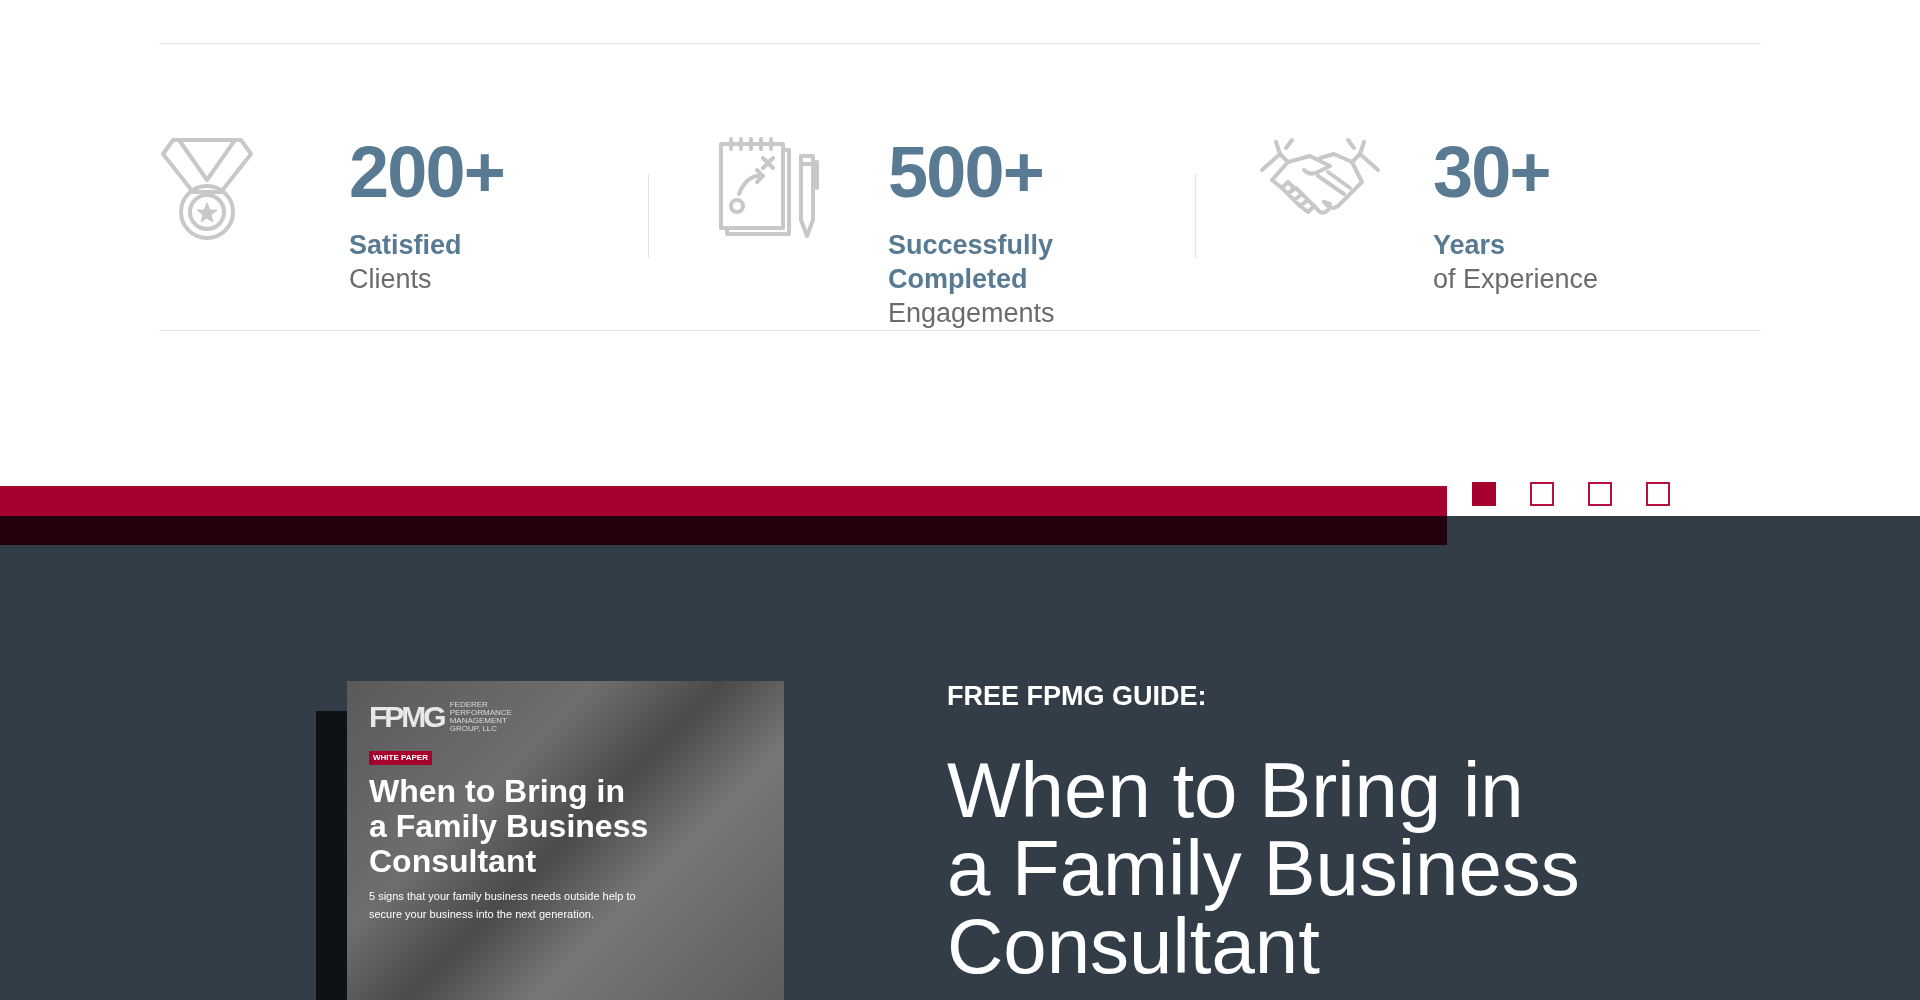 This screenshot has height=1000, width=1920. I want to click on stat-label: Successfully, so click(971, 245).